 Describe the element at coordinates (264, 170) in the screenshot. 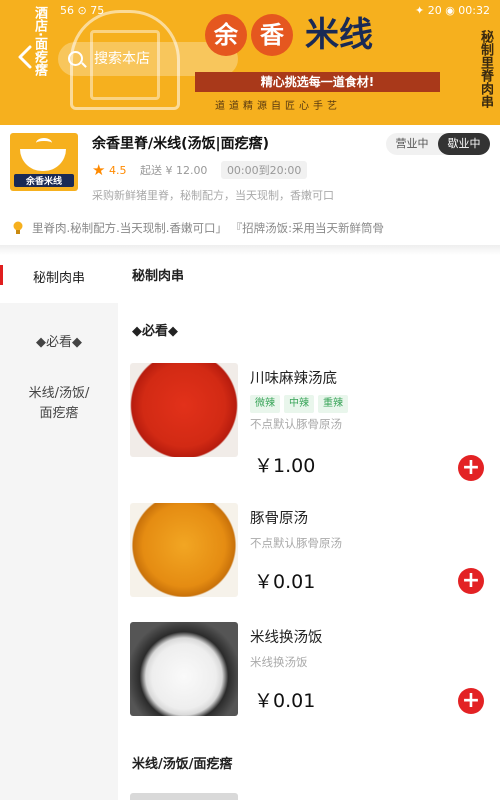

I see `business-hours: 00:00到20:00` at that location.